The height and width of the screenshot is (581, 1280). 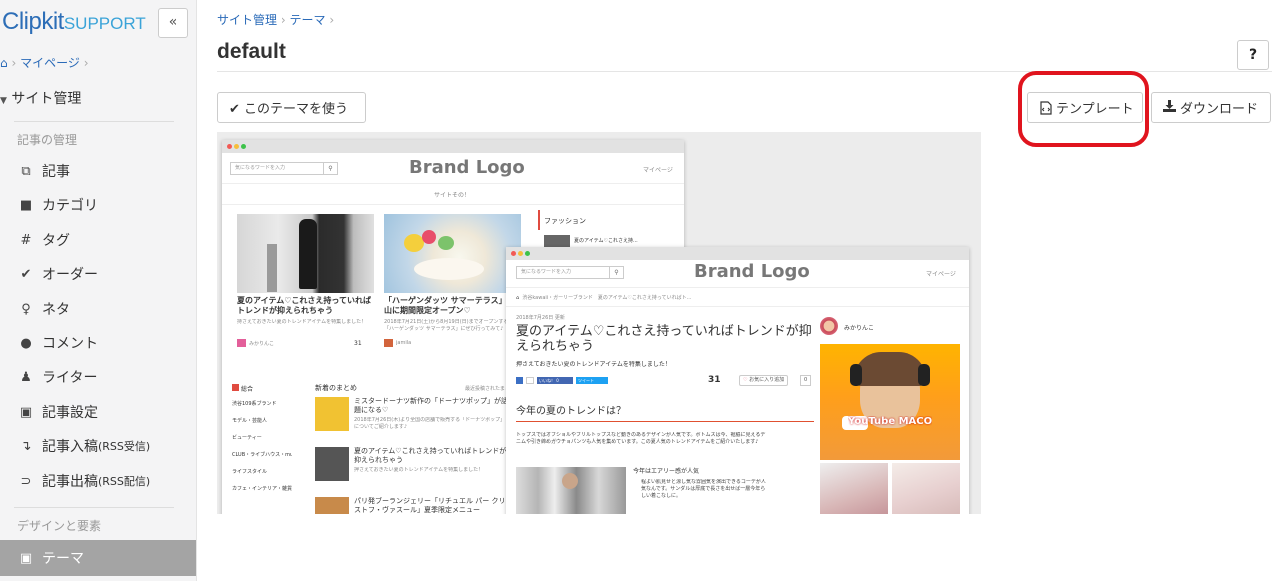 I want to click on sidebar-item-rss: ⊃ 記事出稿 (RSS配信), so click(x=98, y=481).